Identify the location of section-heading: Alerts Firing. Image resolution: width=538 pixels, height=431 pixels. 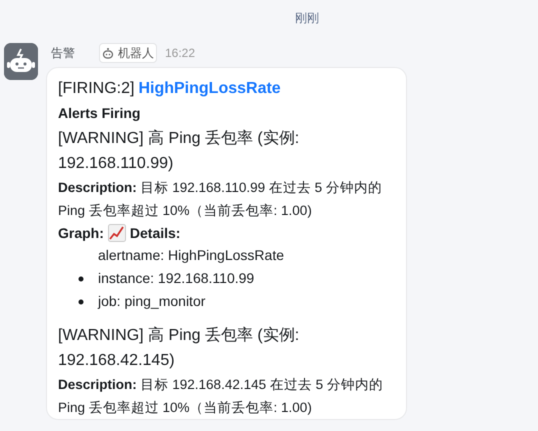
(100, 113).